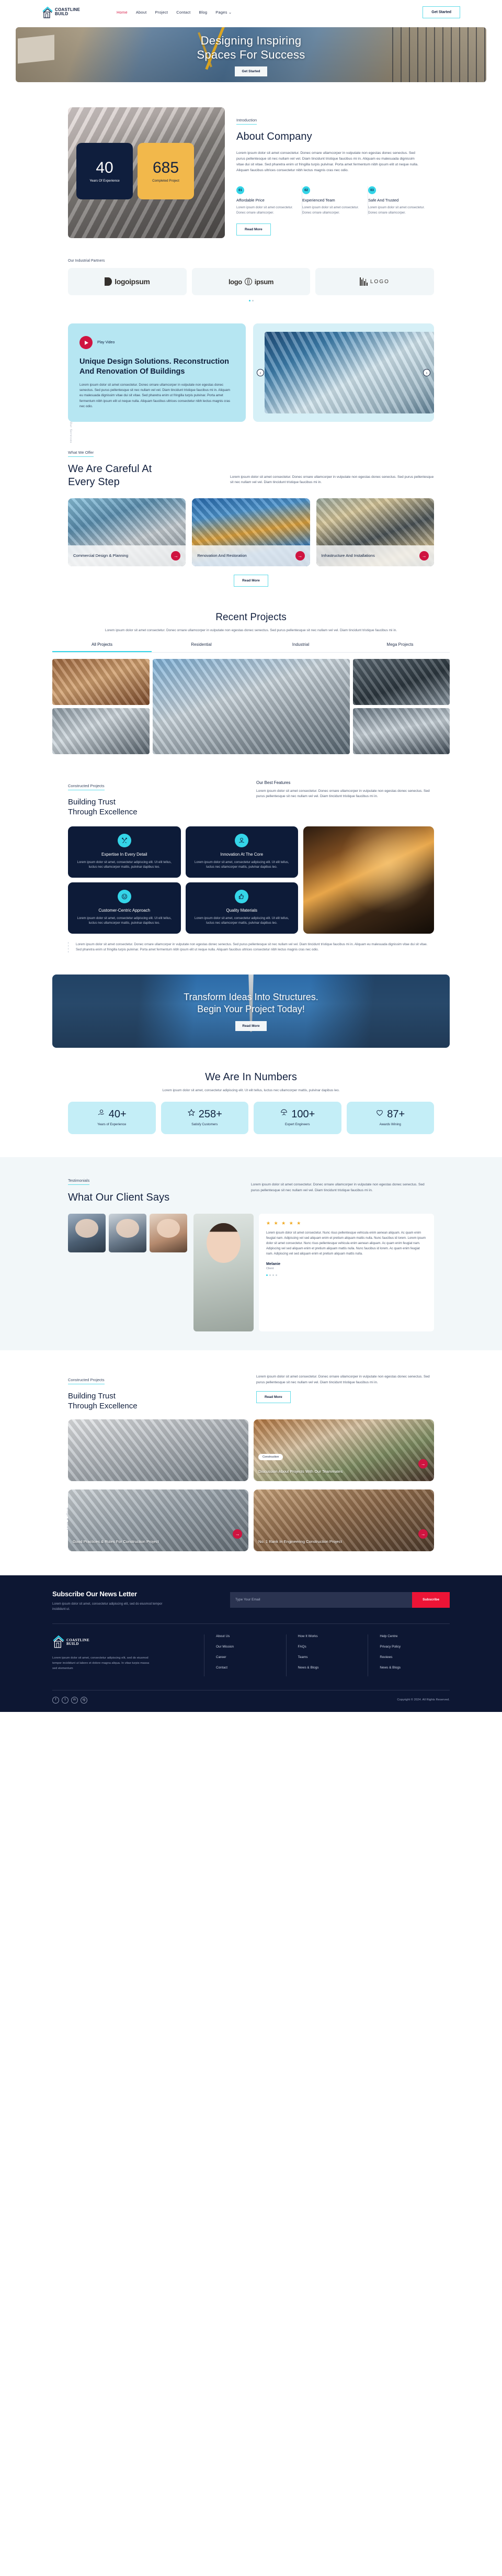 This screenshot has width=502, height=2576. What do you see at coordinates (203, 12) in the screenshot?
I see `nav-link-blog: Blog` at bounding box center [203, 12].